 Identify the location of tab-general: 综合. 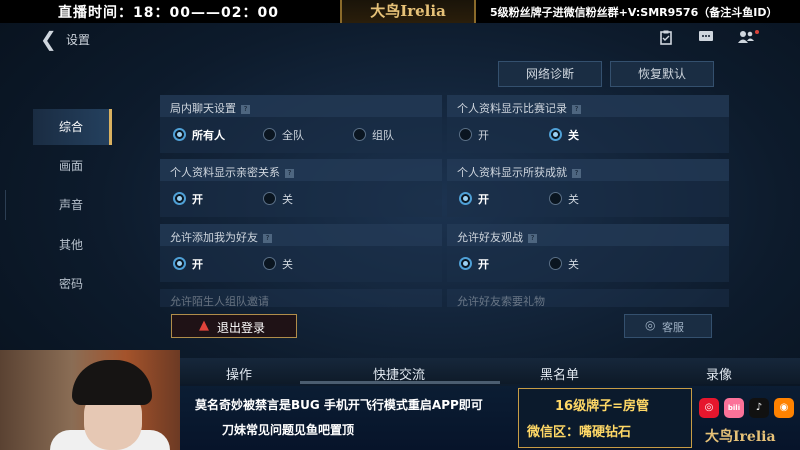
(72, 127).